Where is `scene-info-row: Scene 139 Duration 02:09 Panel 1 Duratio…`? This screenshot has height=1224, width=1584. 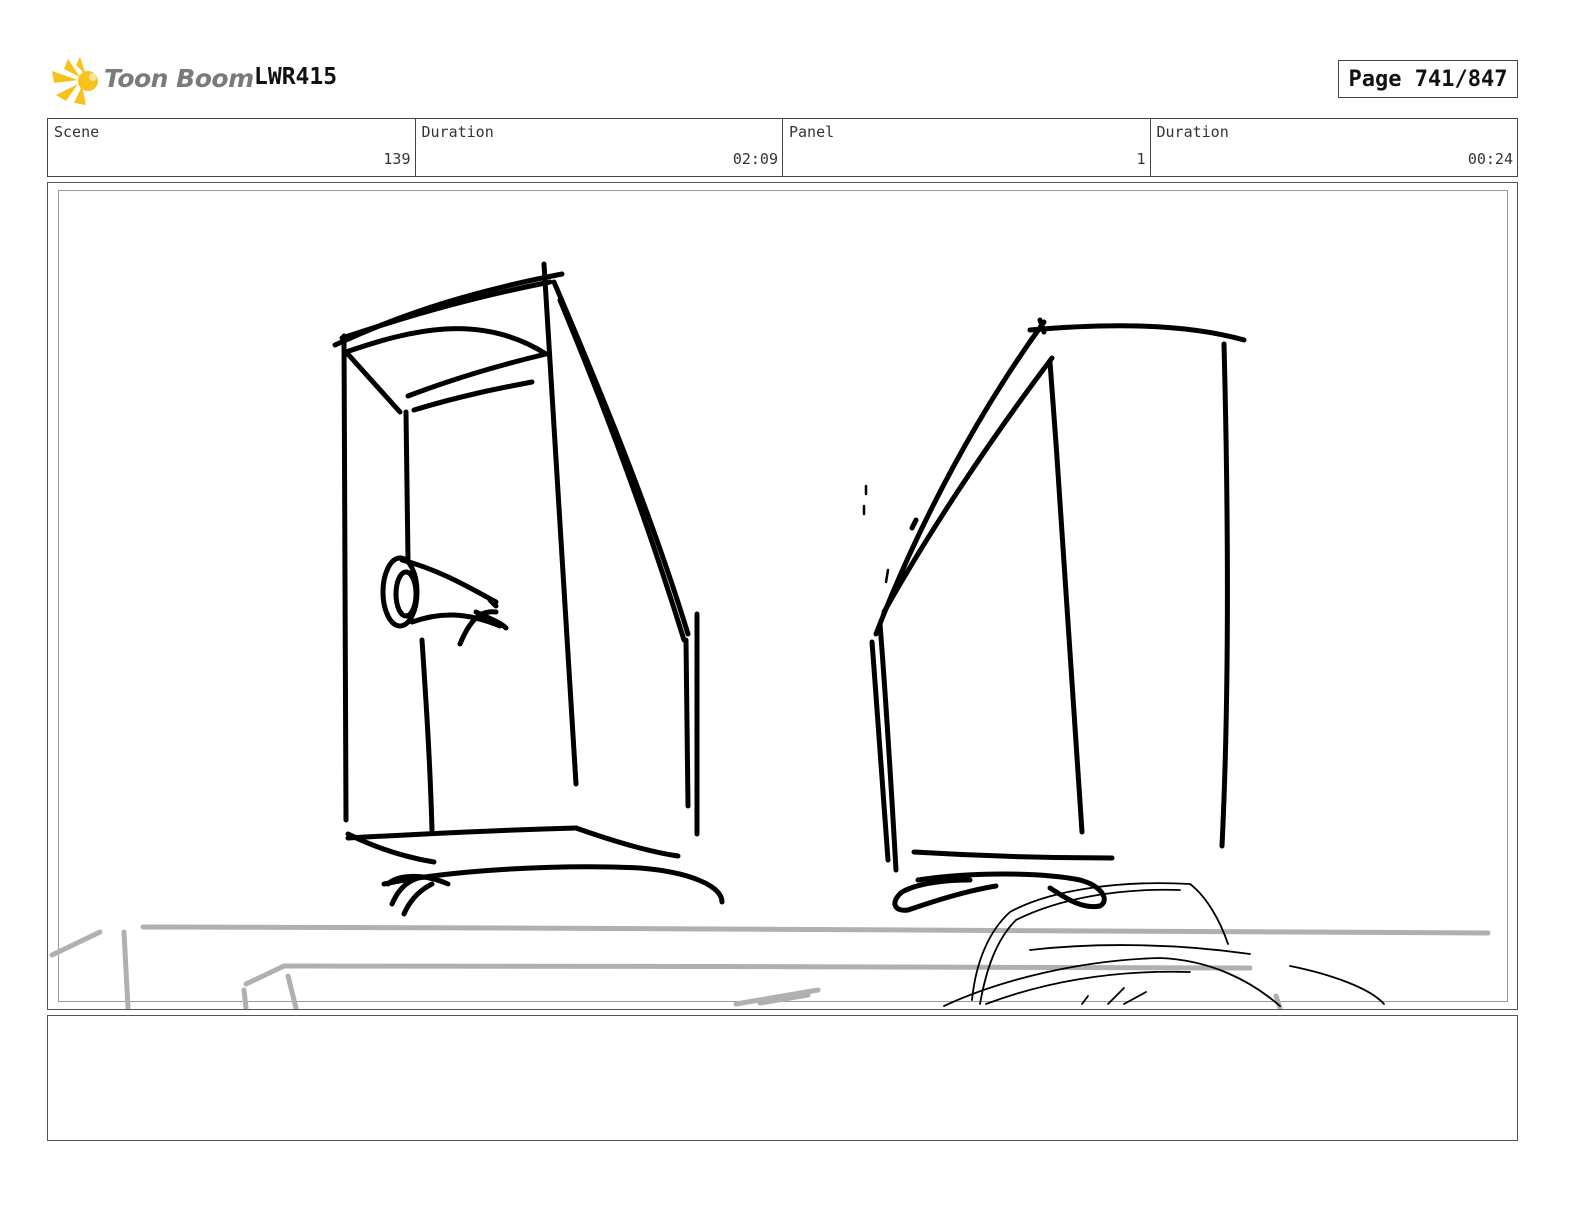 scene-info-row: Scene 139 Duration 02:09 Panel 1 Duratio… is located at coordinates (782, 147).